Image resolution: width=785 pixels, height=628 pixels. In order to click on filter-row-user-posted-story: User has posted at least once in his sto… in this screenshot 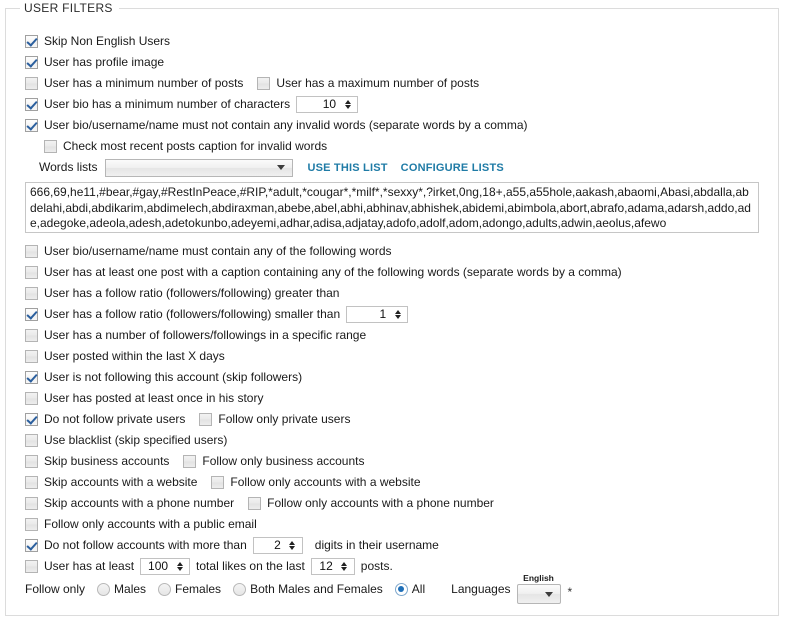, I will do `click(392, 398)`.